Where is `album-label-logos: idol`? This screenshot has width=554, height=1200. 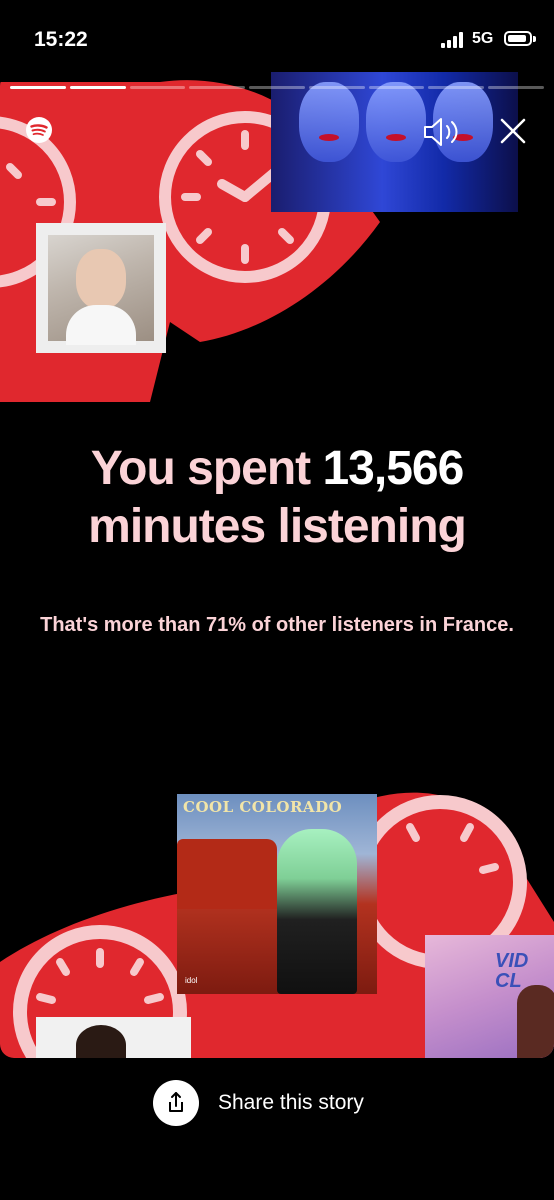 album-label-logos: idol is located at coordinates (191, 980).